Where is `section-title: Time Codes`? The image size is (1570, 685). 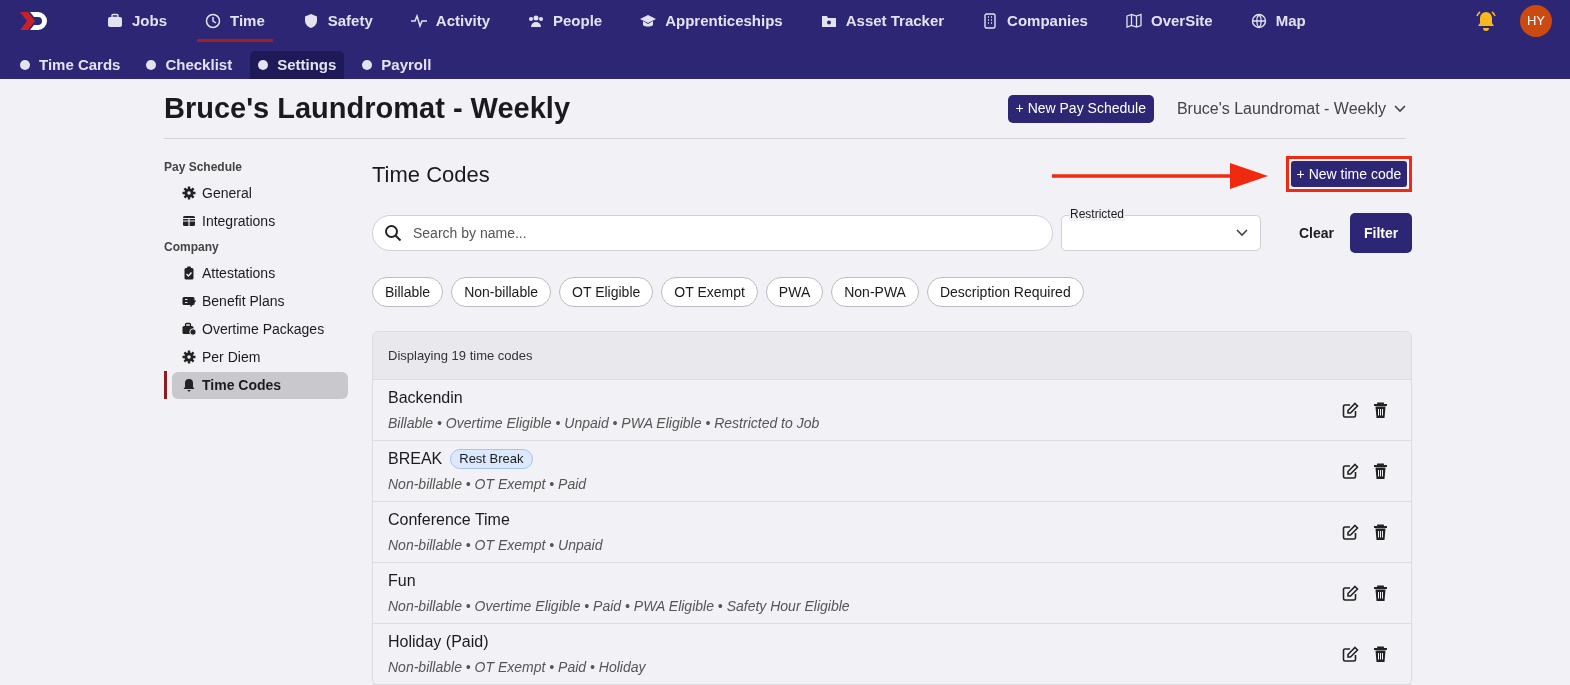 section-title: Time Codes is located at coordinates (431, 174).